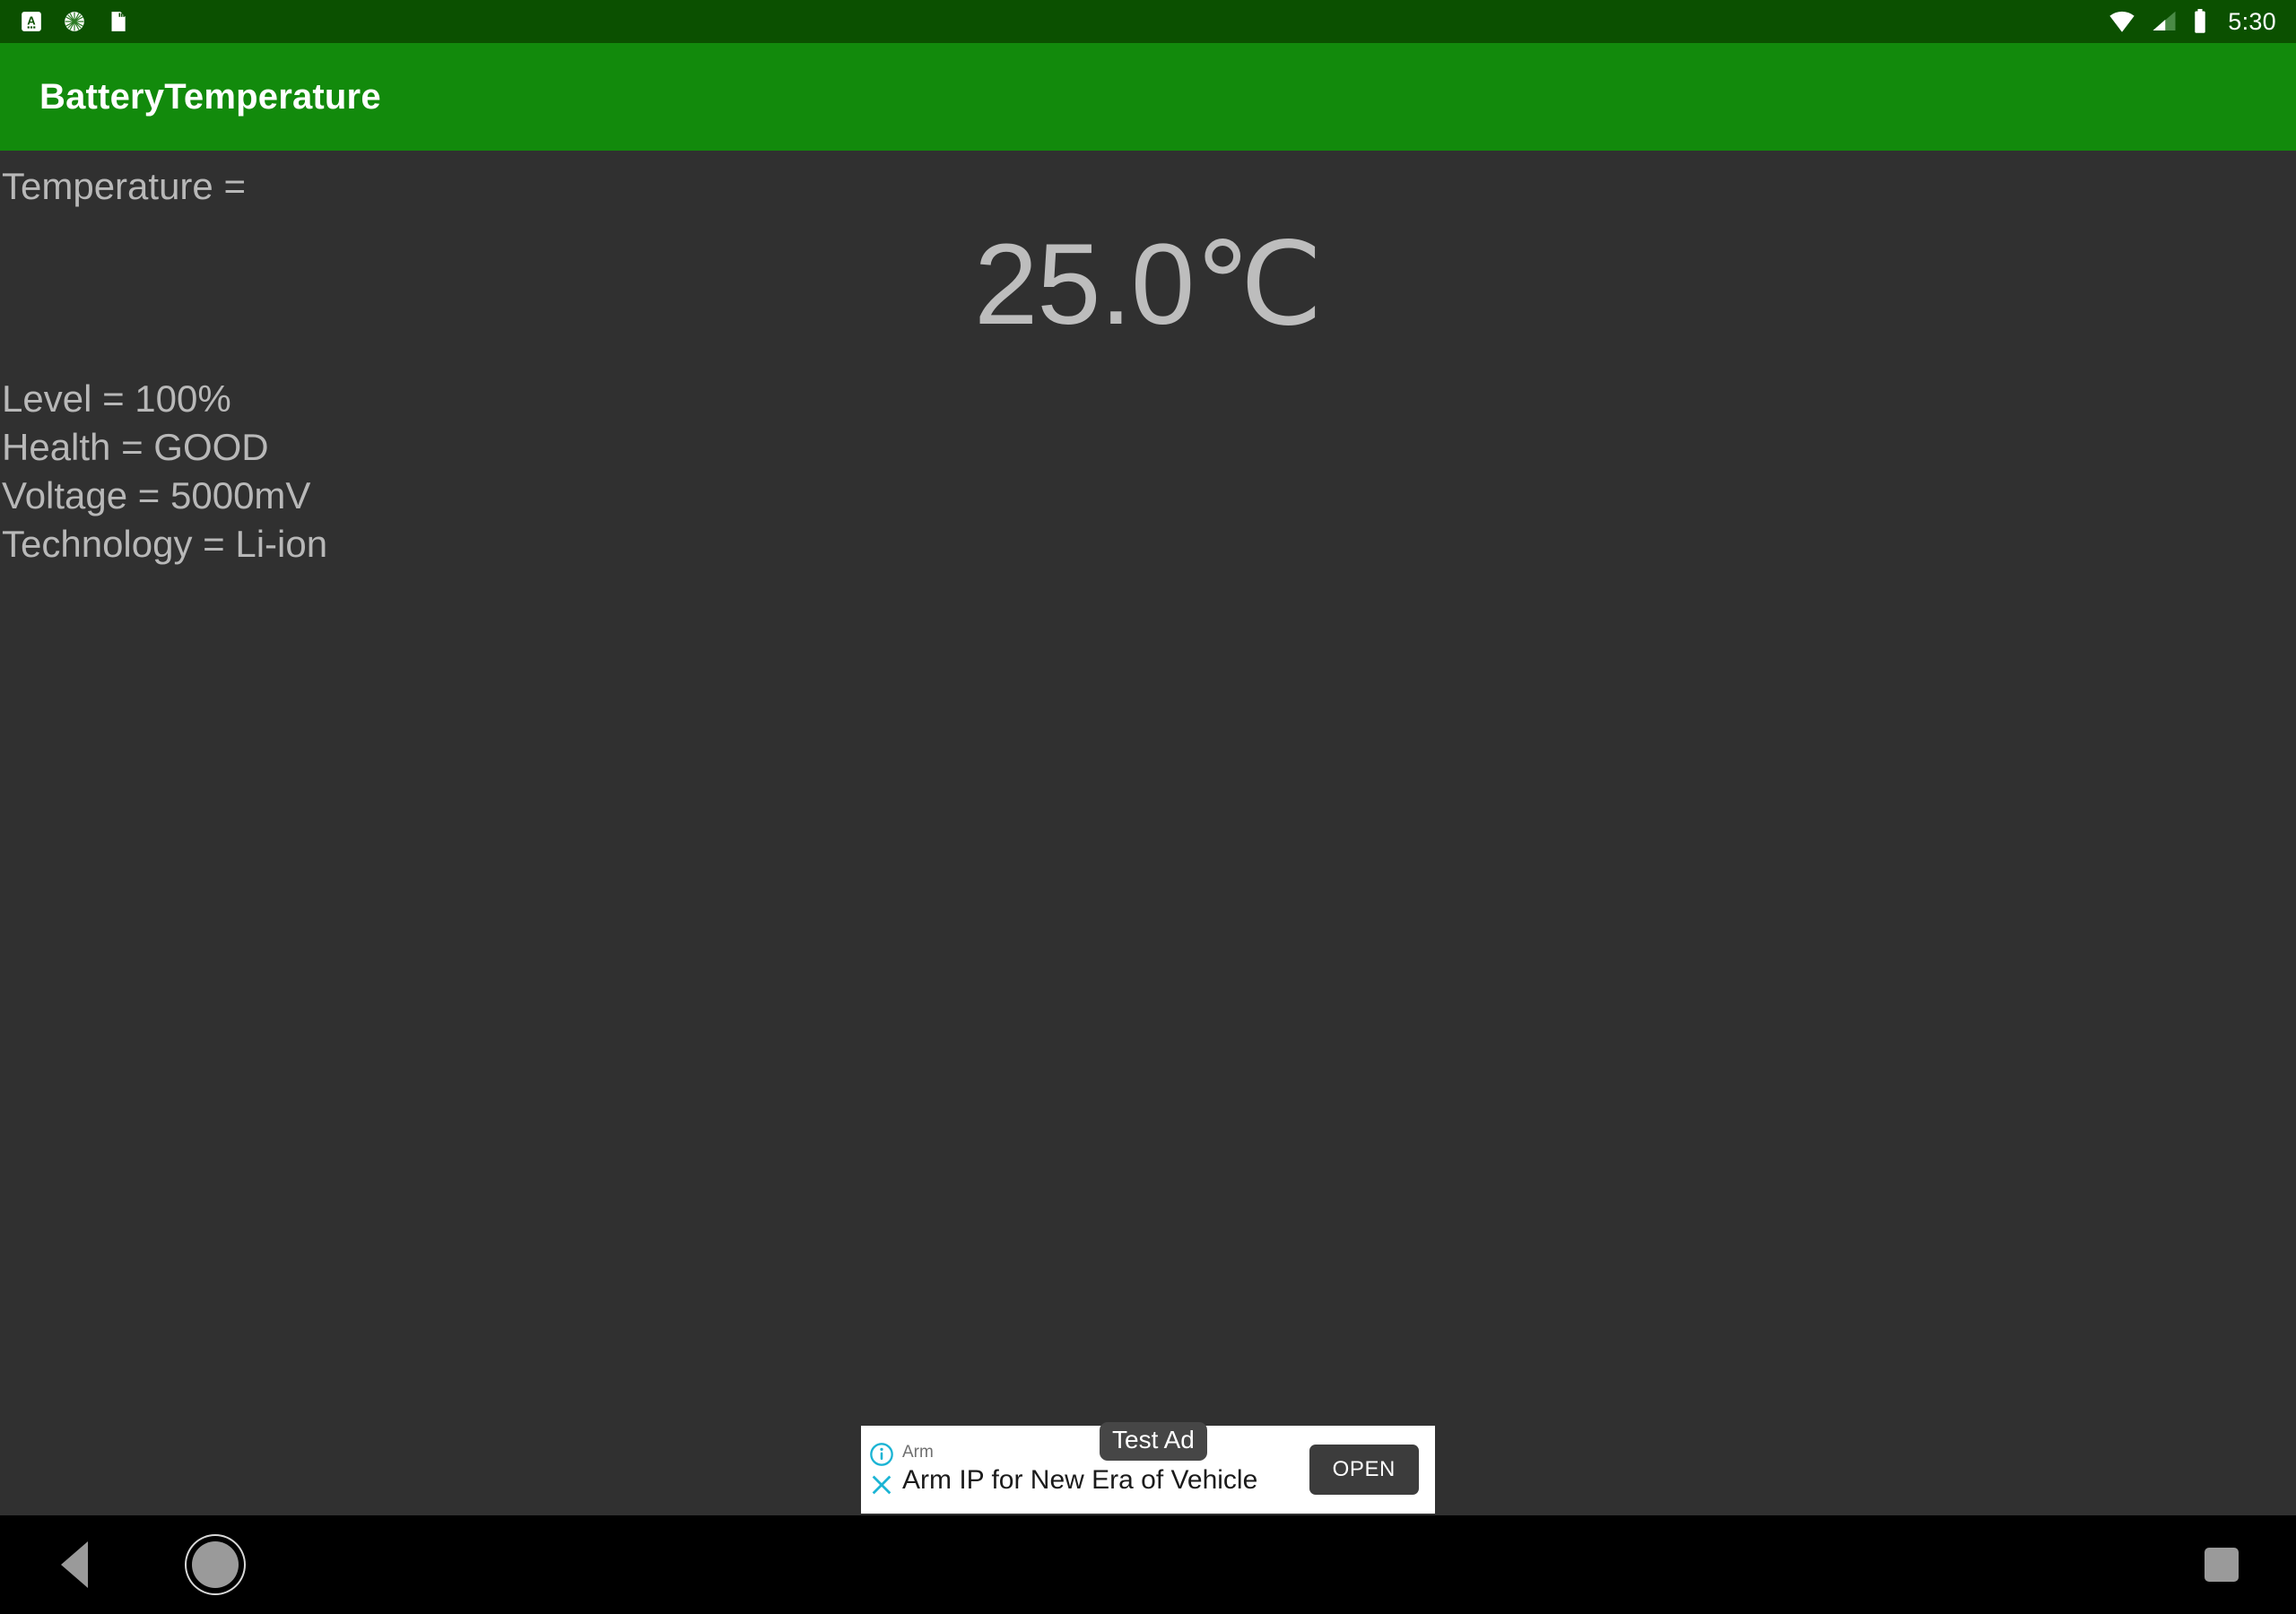 The image size is (2296, 1614). Describe the element at coordinates (881, 1454) in the screenshot. I see `ad-info-icon` at that location.